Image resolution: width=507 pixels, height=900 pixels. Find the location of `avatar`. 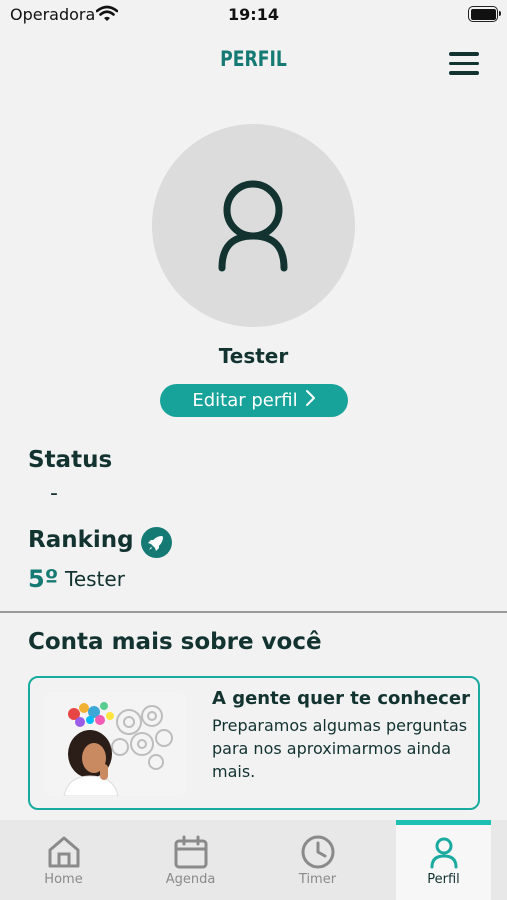

avatar is located at coordinates (253, 225).